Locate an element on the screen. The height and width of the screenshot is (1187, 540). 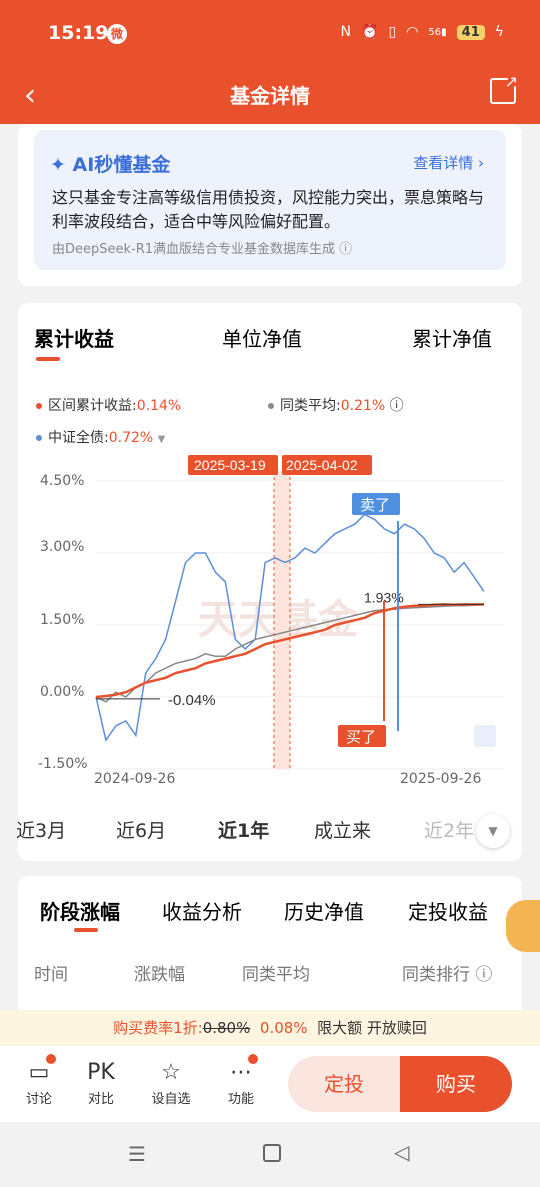
date-marker-1-label: 2025-03-19 is located at coordinates (230, 465).